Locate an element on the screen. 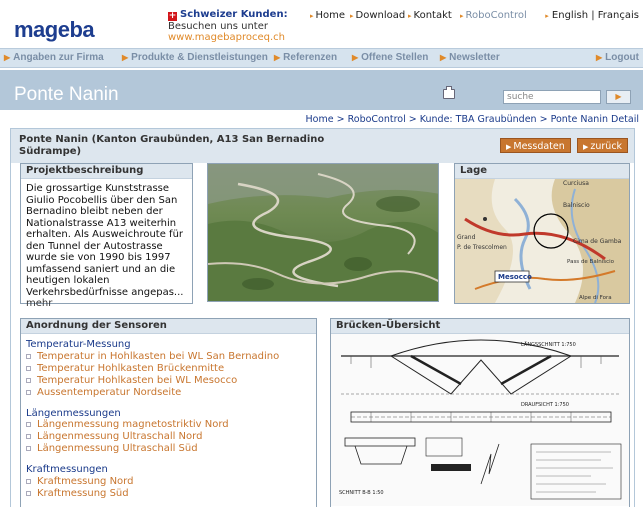 This screenshot has width=643, height=507. messdaten-button: ▶ Messdaten is located at coordinates (535, 145).